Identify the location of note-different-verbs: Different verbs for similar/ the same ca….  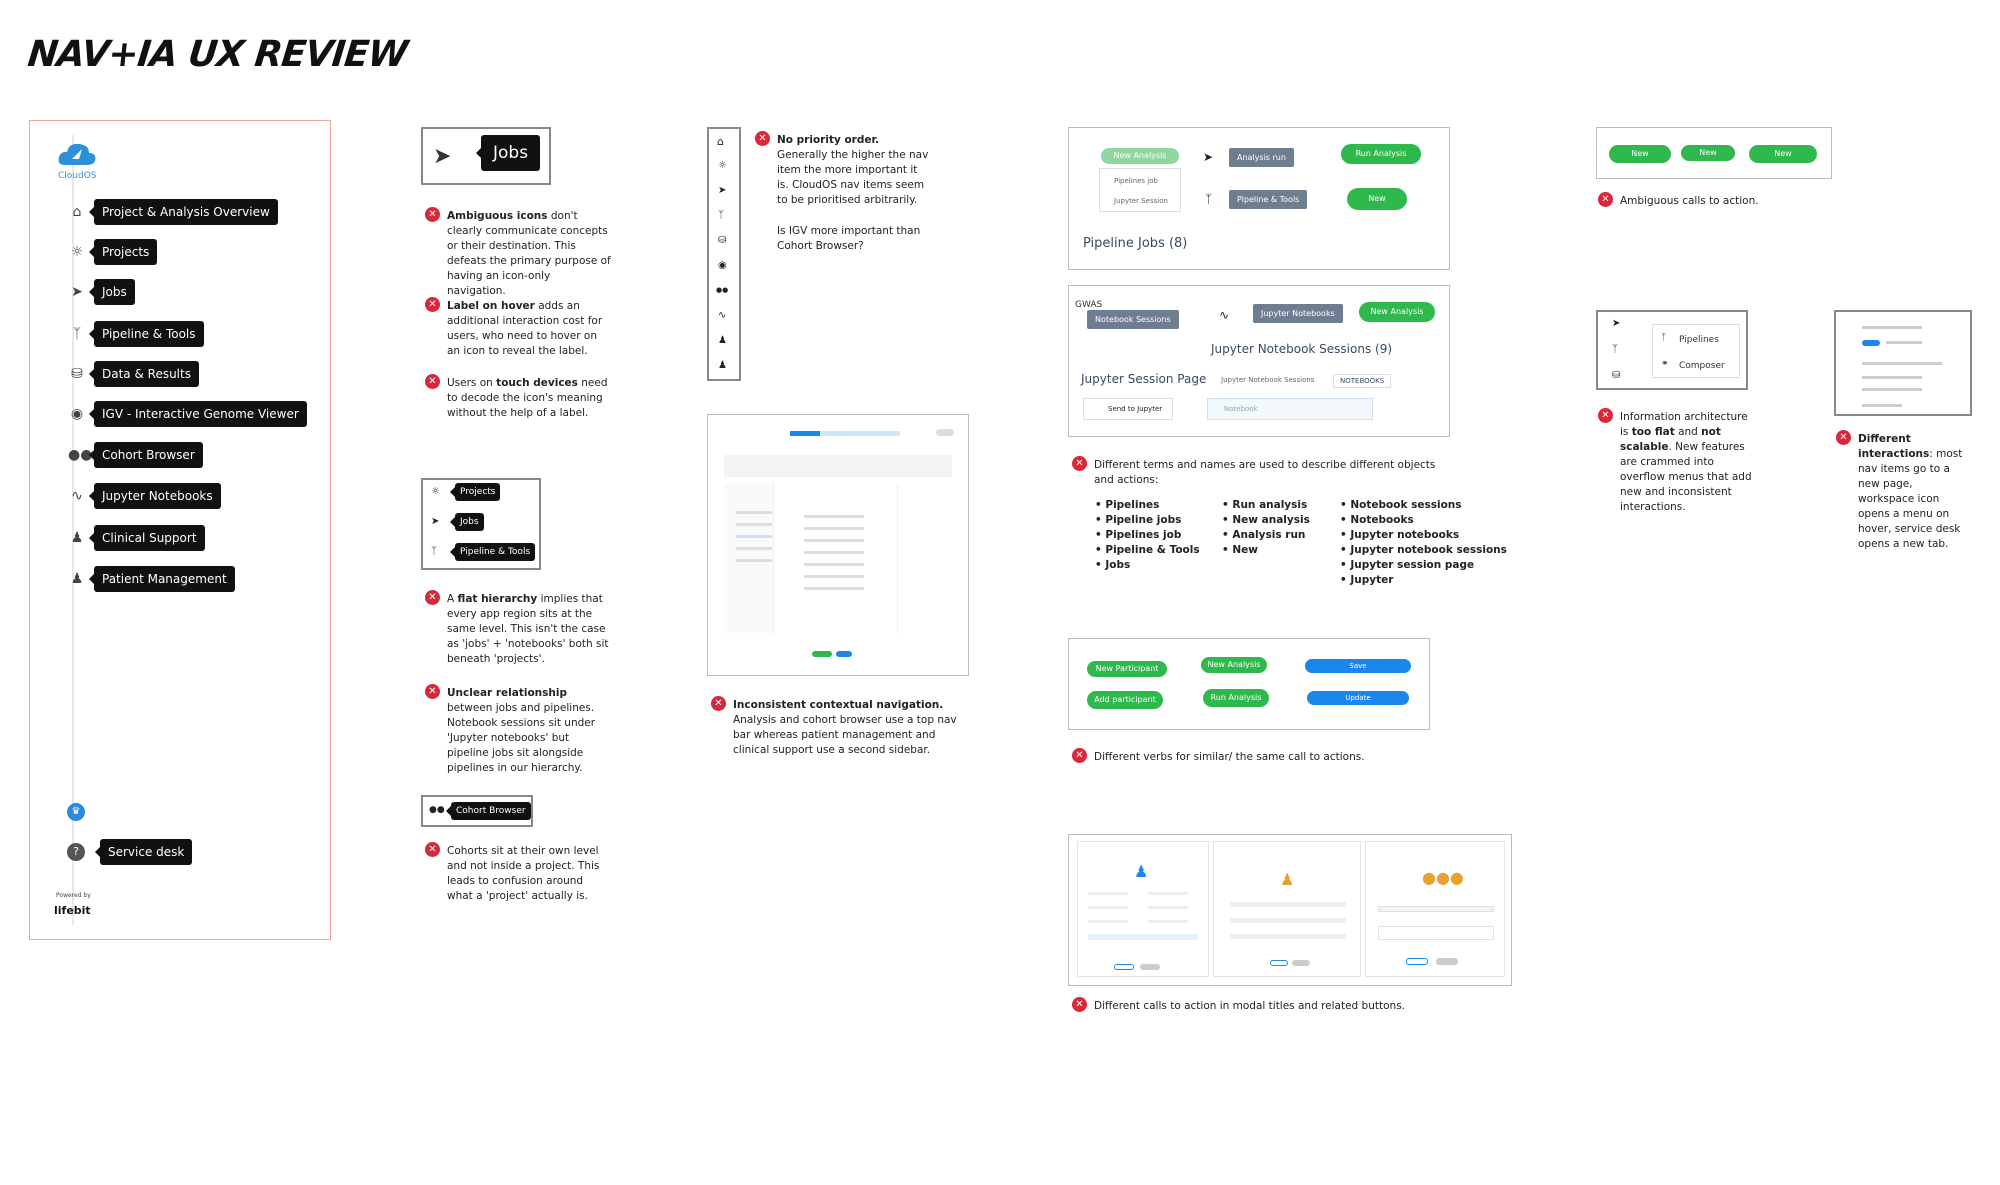
(1229, 757).